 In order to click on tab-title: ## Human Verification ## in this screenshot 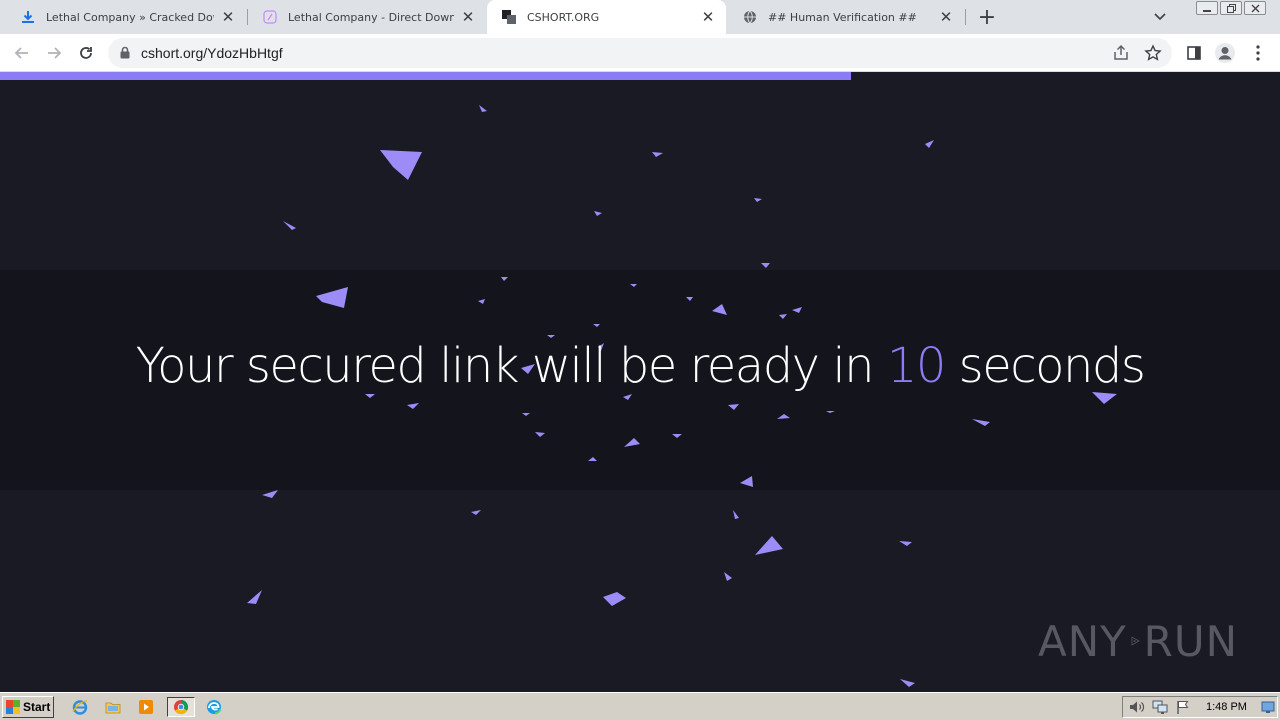, I will do `click(842, 17)`.